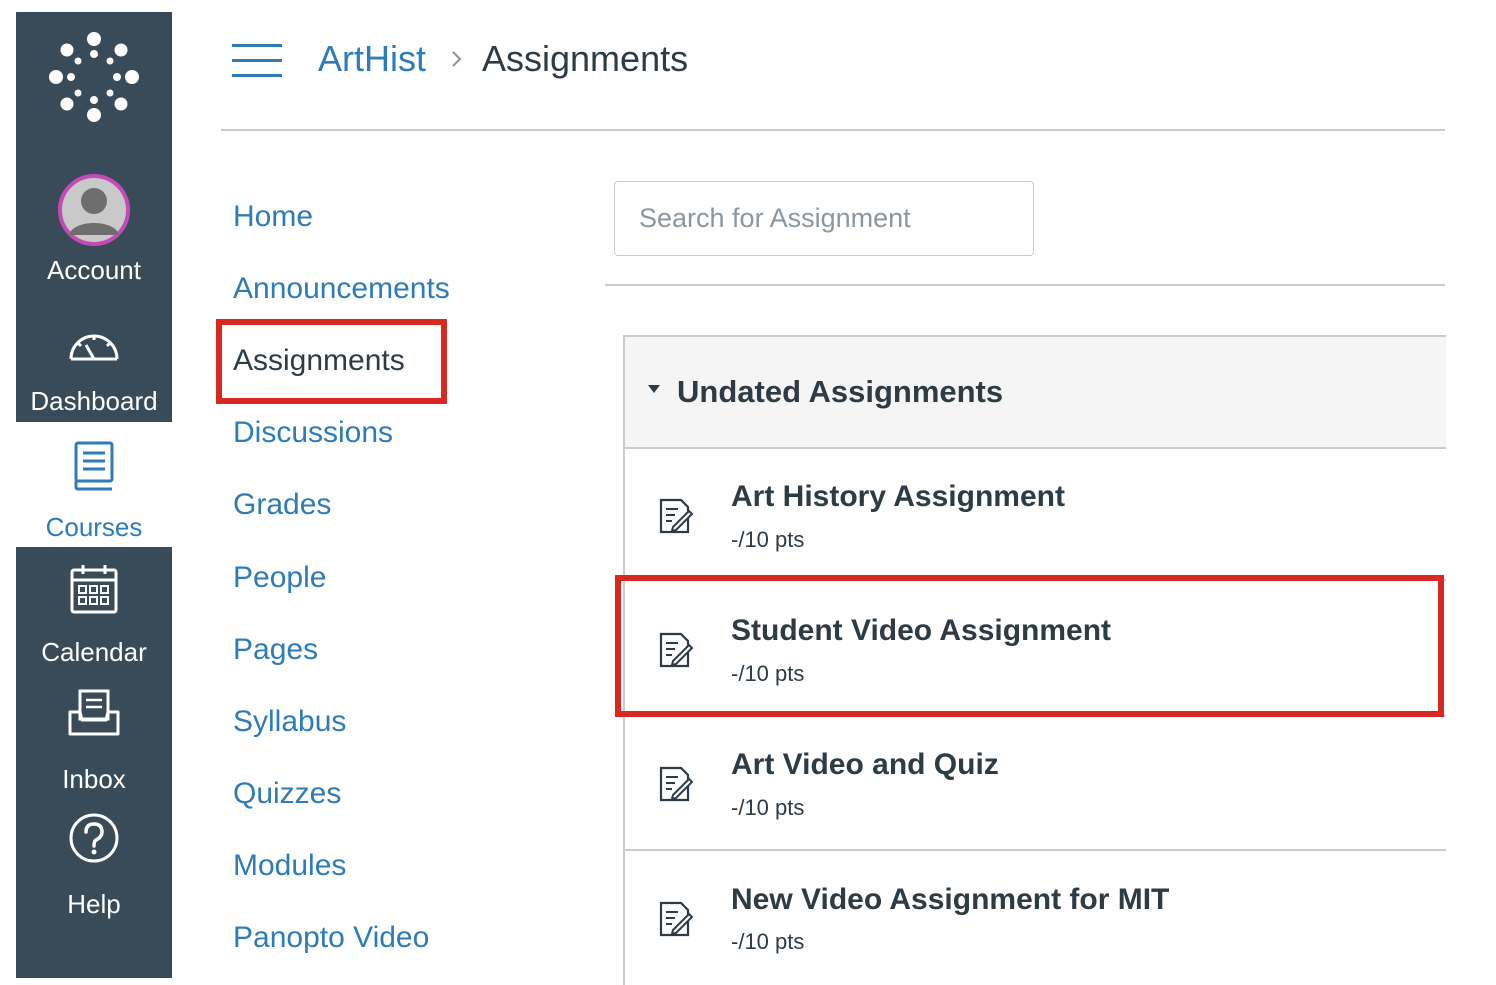 This screenshot has width=1496, height=985. Describe the element at coordinates (282, 505) in the screenshot. I see `course-nav-grades: Grades` at that location.